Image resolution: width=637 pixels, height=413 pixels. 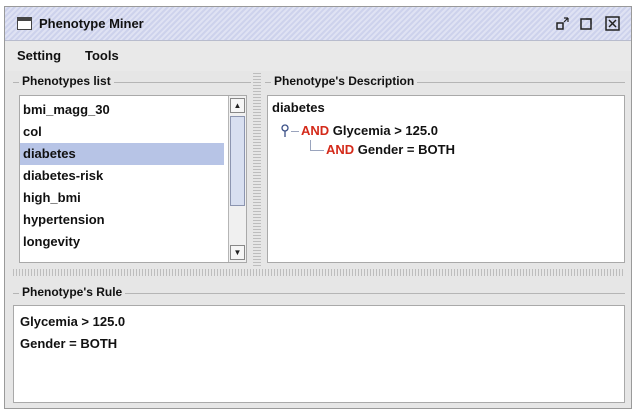 What do you see at coordinates (122, 242) in the screenshot?
I see `list-item: longevity` at bounding box center [122, 242].